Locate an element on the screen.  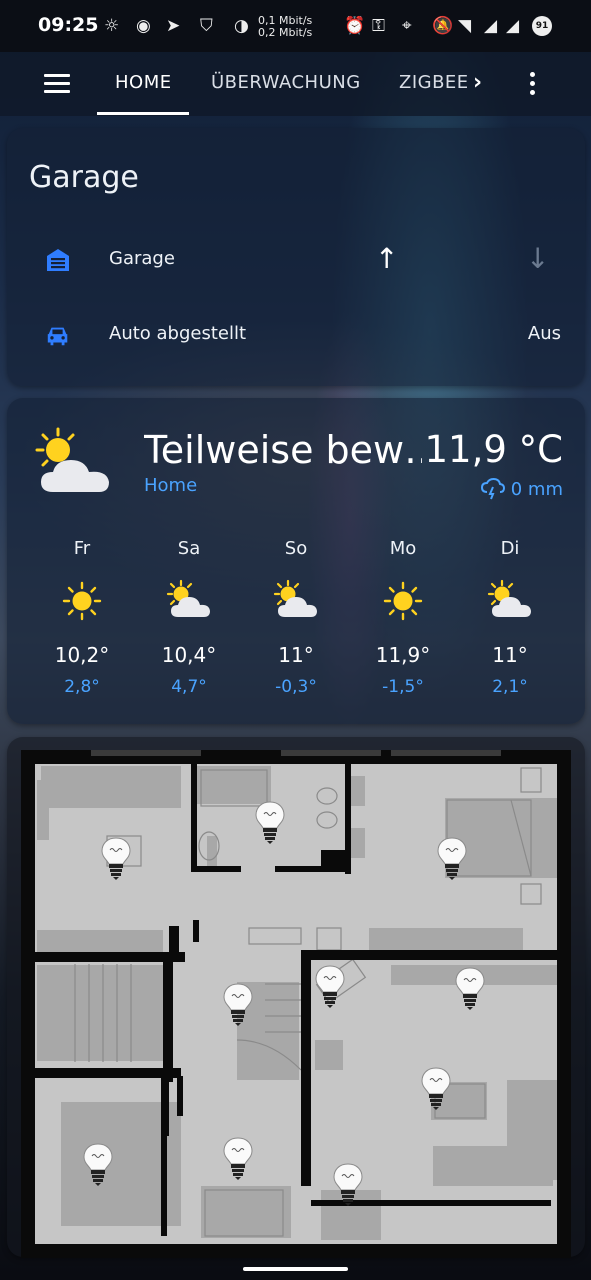
garage-row-label: Garage is located at coordinates (142, 258).